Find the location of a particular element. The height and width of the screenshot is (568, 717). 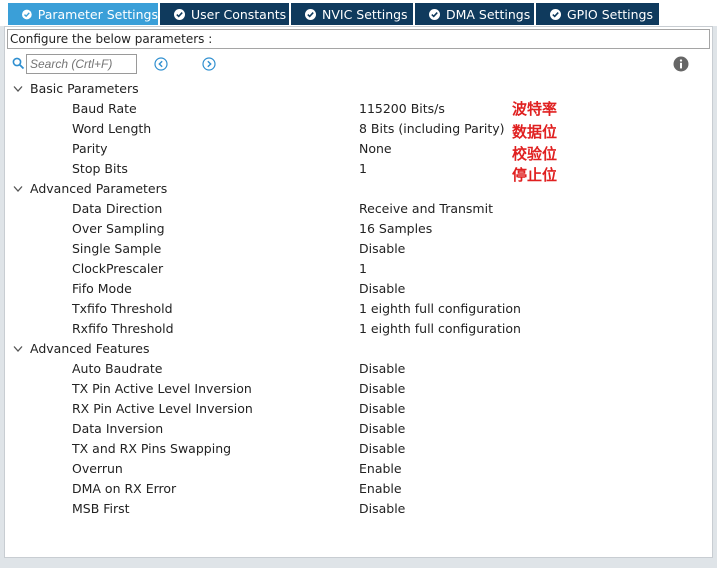

tab-gpio-settings: GPIO Settings is located at coordinates (597, 14).